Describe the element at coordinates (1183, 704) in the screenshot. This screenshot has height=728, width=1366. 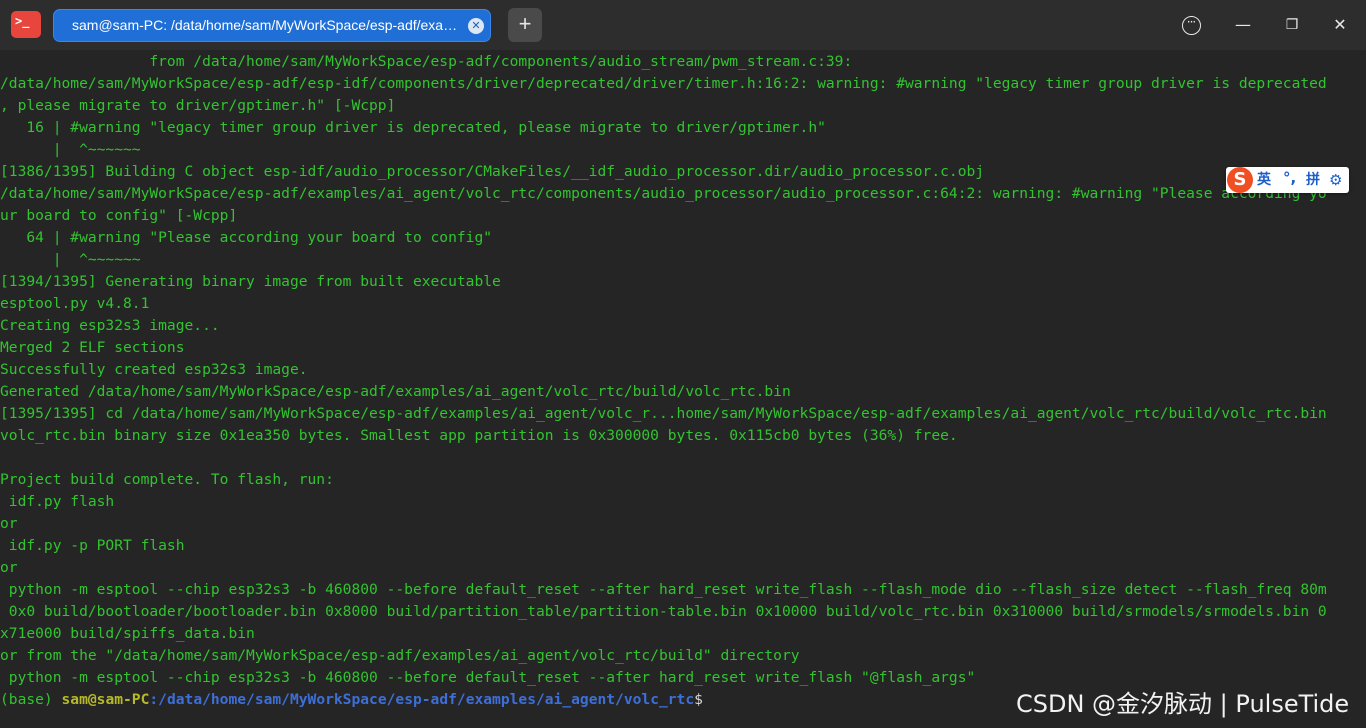
I see `watermark: CSDN @金汐脉动 | PulseTide` at that location.